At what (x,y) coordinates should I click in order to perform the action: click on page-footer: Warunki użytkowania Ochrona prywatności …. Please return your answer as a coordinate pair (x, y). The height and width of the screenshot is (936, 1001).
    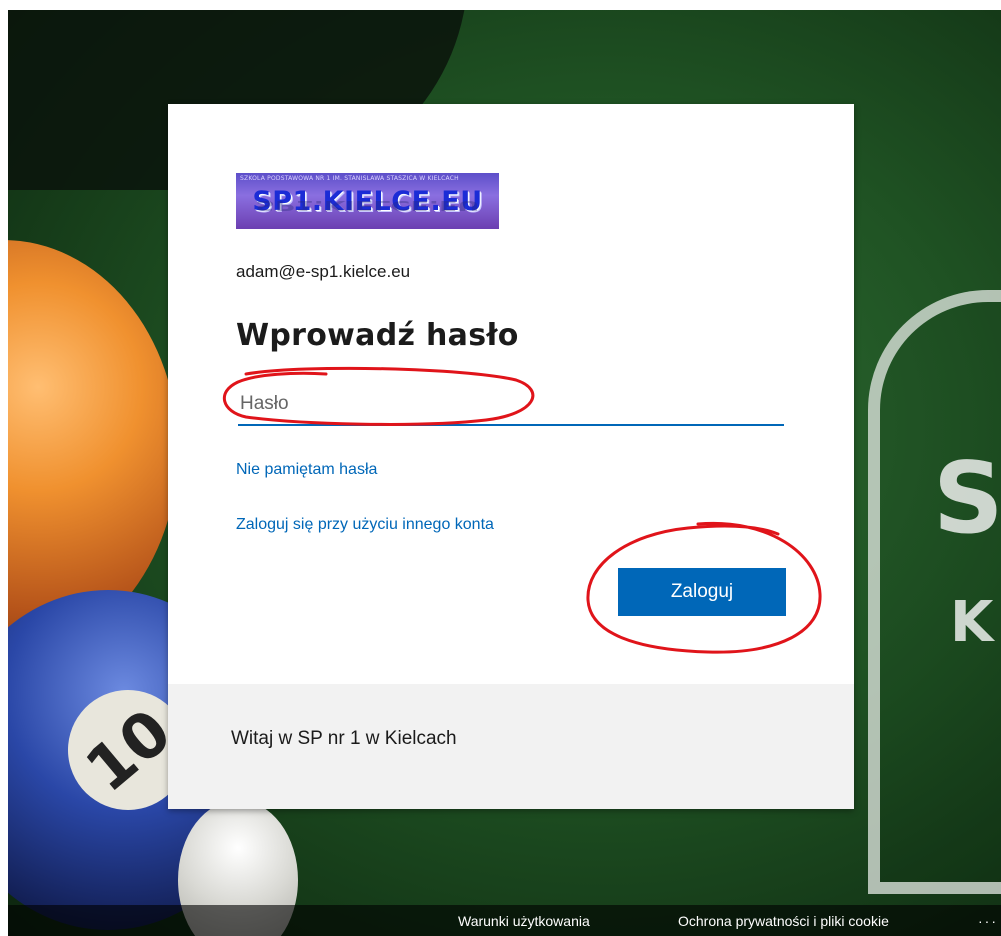
    Looking at the image, I should click on (504, 920).